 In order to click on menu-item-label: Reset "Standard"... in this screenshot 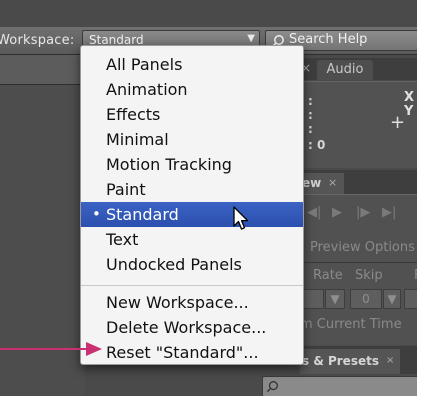, I will do `click(182, 352)`.